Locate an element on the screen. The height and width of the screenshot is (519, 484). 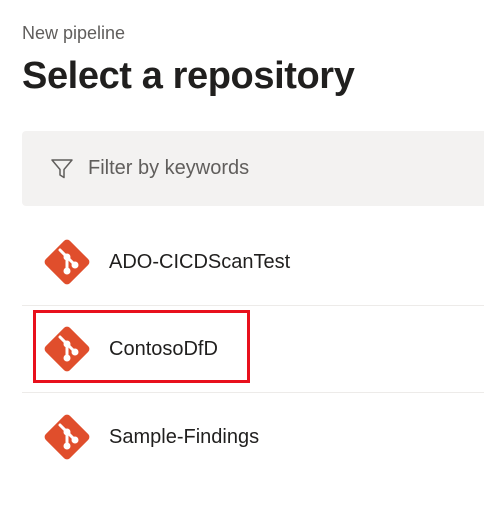
filter-input: Filter by keywords is located at coordinates (253, 168).